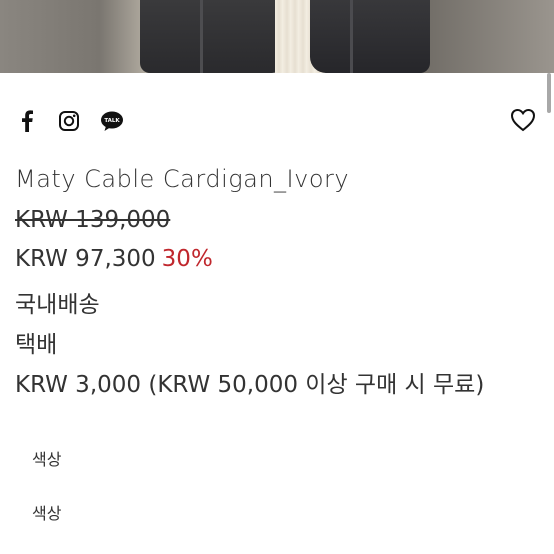 The height and width of the screenshot is (554, 554). I want to click on kakaotalk-icon: TALK, so click(112, 121).